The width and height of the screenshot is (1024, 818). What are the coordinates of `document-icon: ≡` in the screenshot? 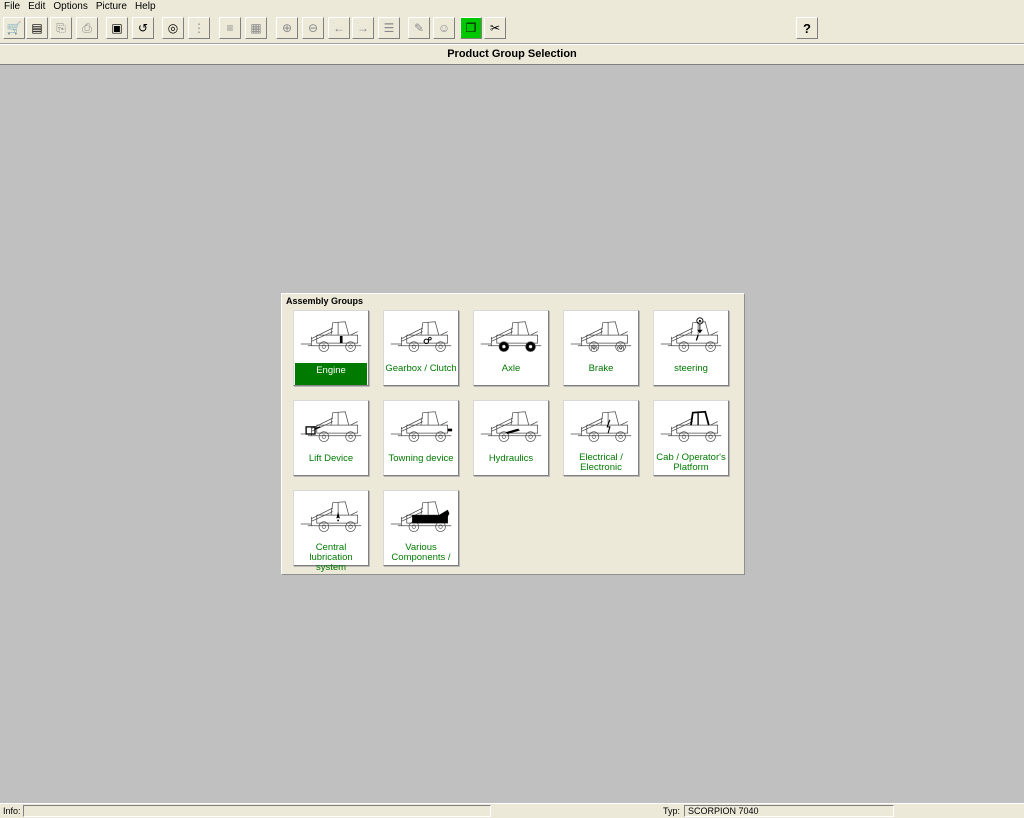 It's located at (230, 28).